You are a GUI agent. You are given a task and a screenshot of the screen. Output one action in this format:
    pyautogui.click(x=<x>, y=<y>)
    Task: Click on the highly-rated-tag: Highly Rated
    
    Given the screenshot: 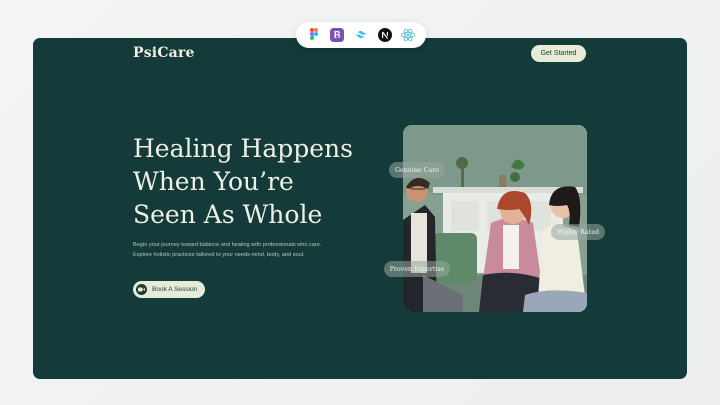 What is the action you would take?
    pyautogui.click(x=578, y=232)
    